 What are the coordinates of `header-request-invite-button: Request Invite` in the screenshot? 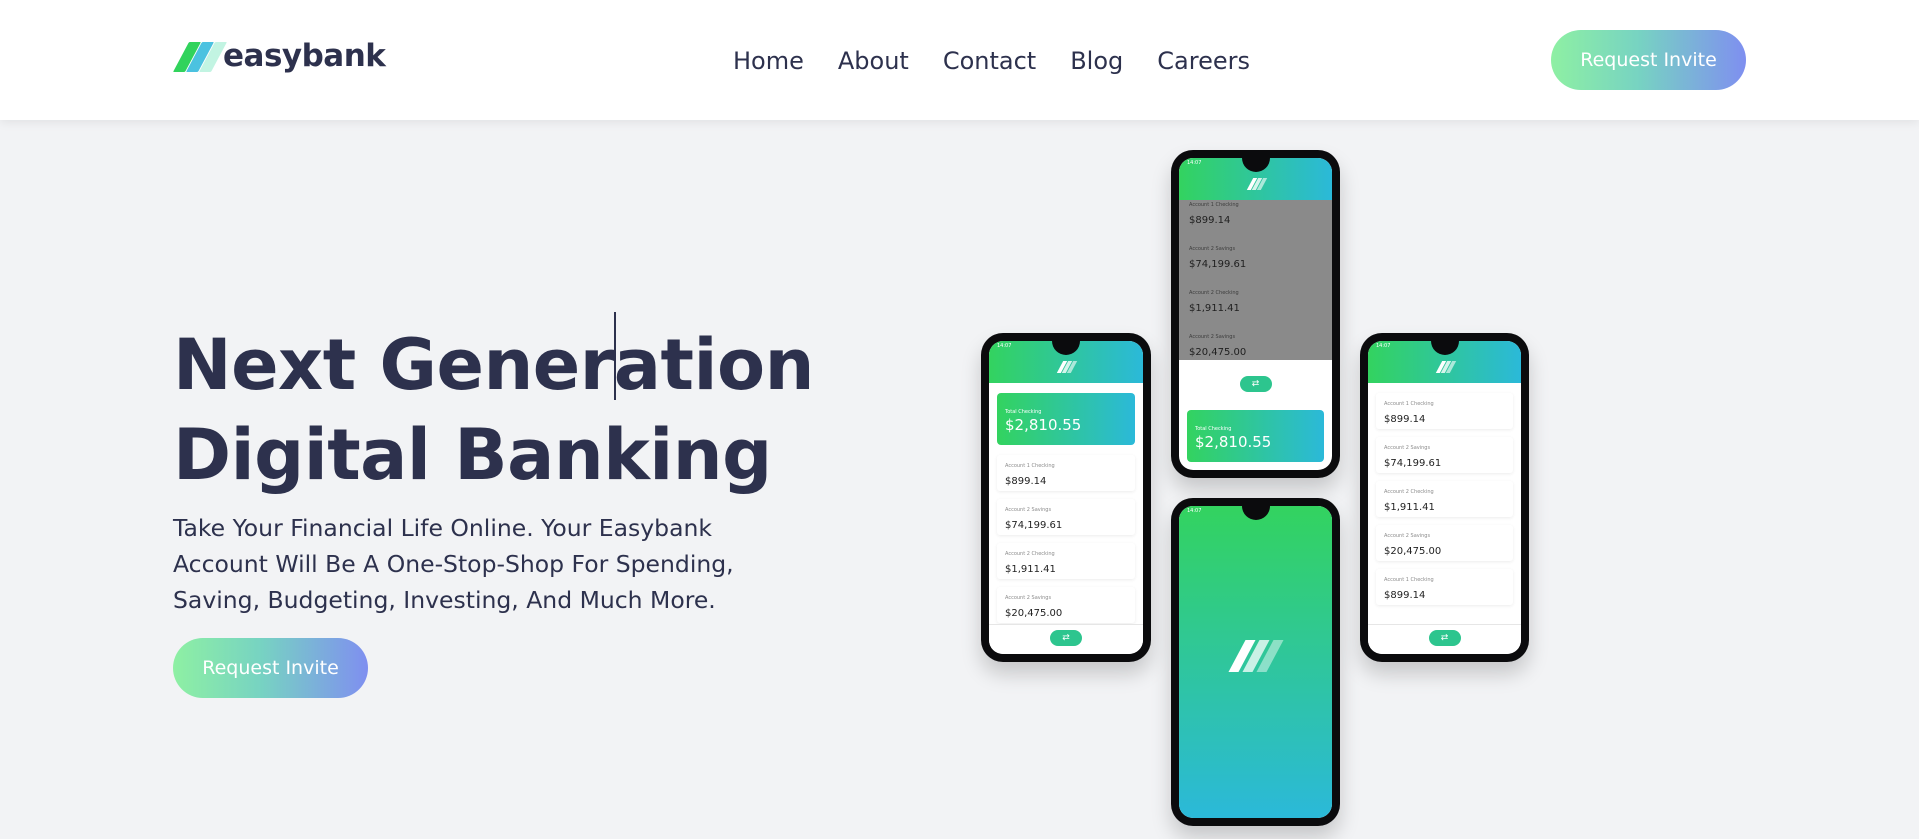 It's located at (1648, 60).